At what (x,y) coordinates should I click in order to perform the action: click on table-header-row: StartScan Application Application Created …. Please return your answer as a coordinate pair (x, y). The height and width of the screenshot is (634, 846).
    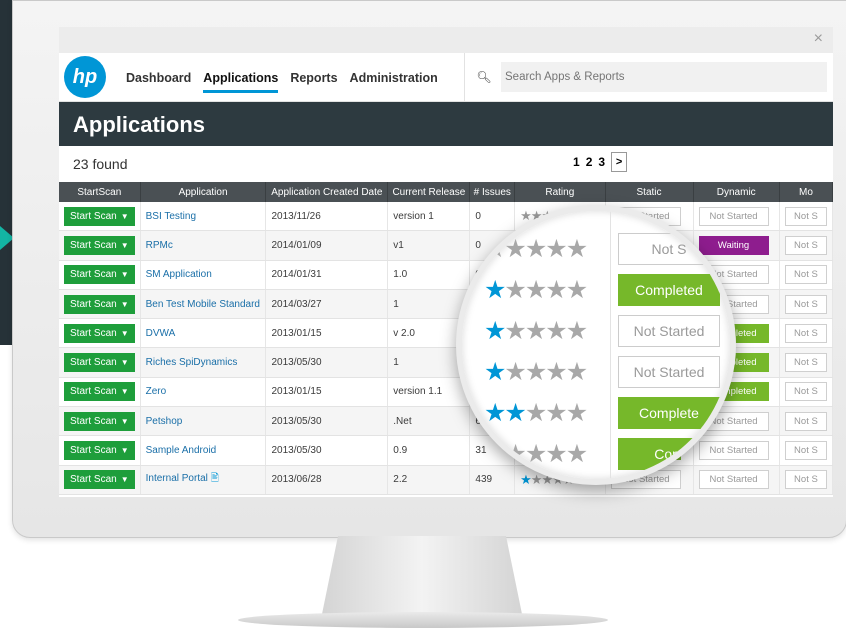
    Looking at the image, I should click on (446, 192).